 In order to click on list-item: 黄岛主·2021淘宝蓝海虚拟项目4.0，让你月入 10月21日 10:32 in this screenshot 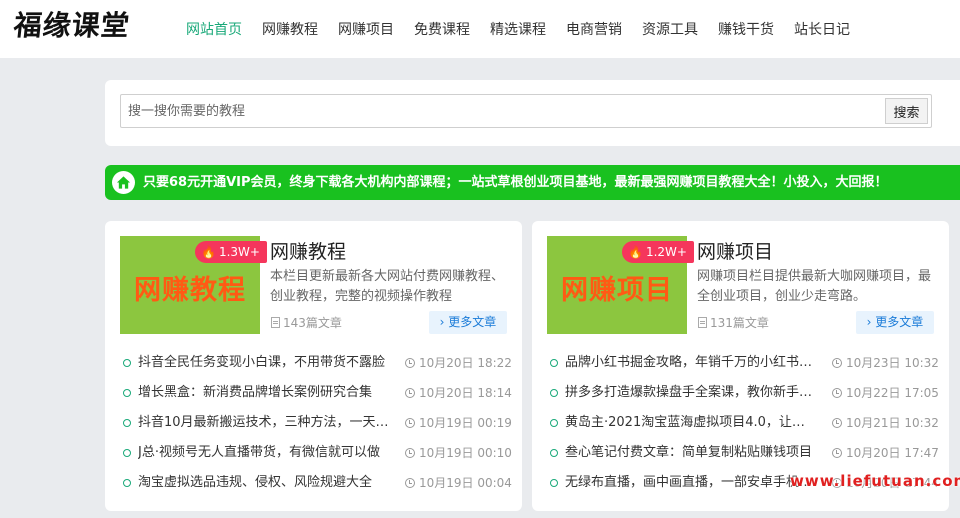, I will do `click(744, 423)`.